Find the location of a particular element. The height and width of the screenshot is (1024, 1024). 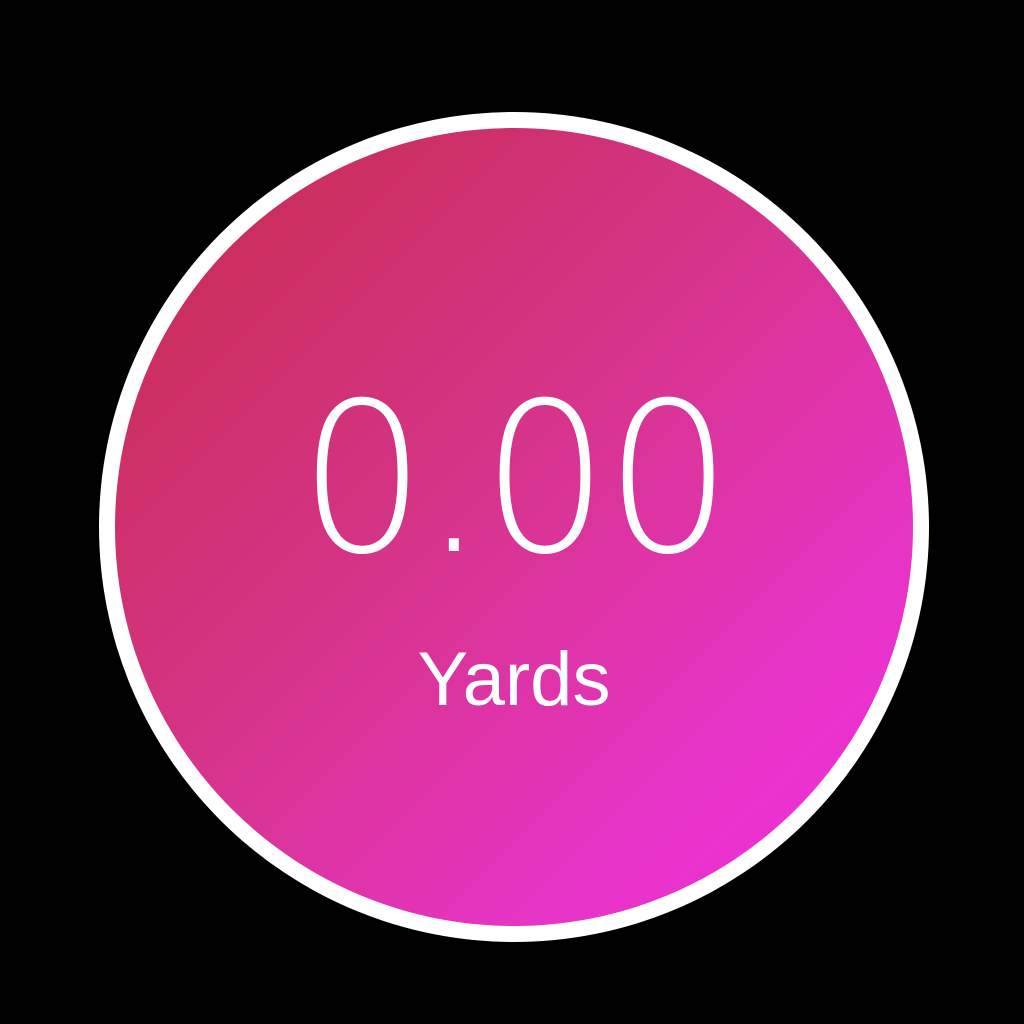

distance-value: 0.00 is located at coordinates (515, 480).